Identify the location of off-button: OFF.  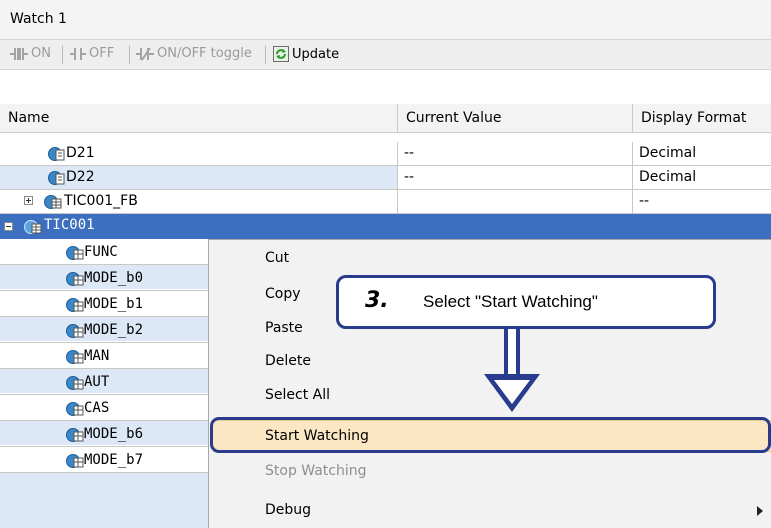
(92, 53).